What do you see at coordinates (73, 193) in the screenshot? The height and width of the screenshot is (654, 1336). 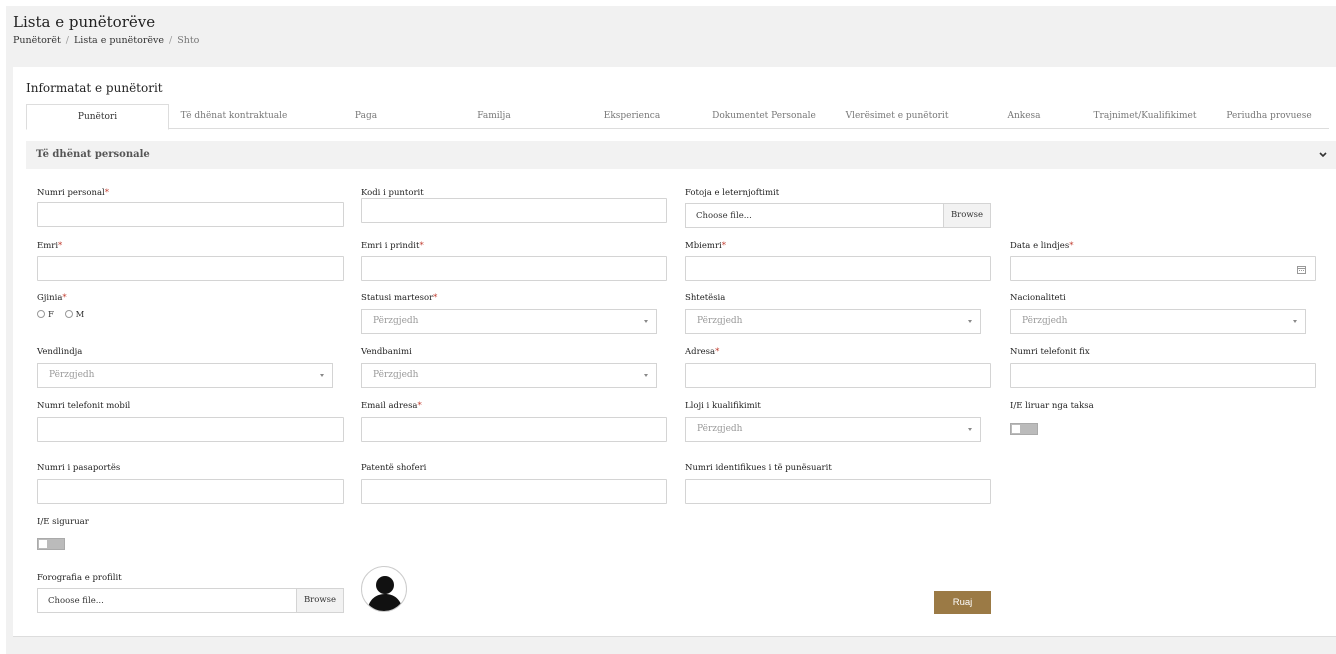 I see `label-numri-personal: Numri personal*` at bounding box center [73, 193].